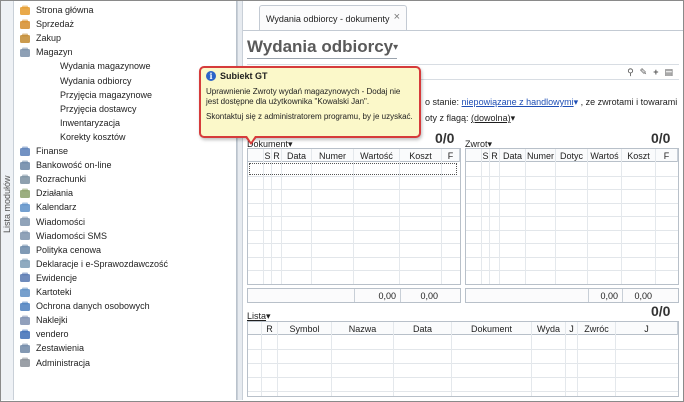 This screenshot has height=402, width=684. I want to click on cart-icon, so click(25, 24).